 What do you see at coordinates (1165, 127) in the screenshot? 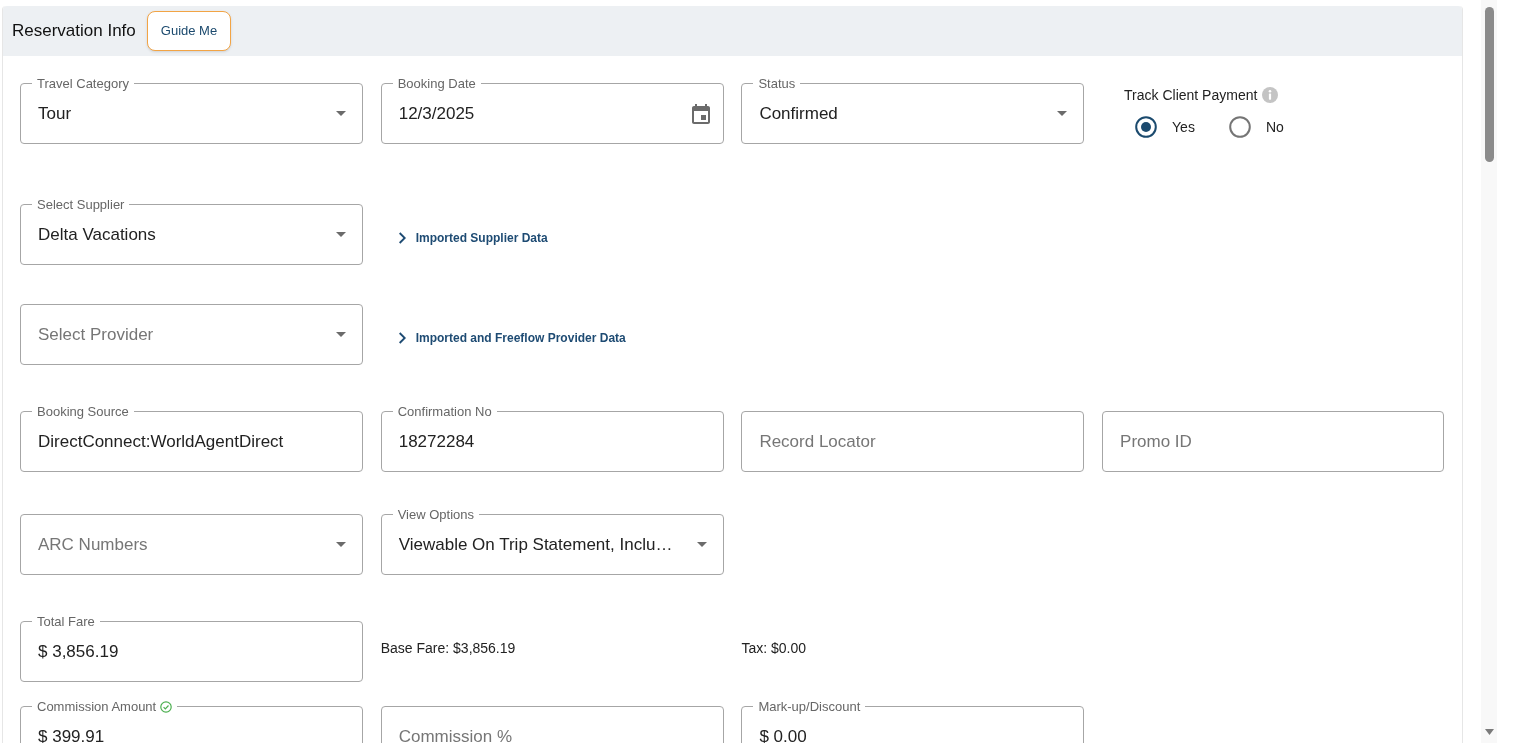
I see `radio-option: Yes` at bounding box center [1165, 127].